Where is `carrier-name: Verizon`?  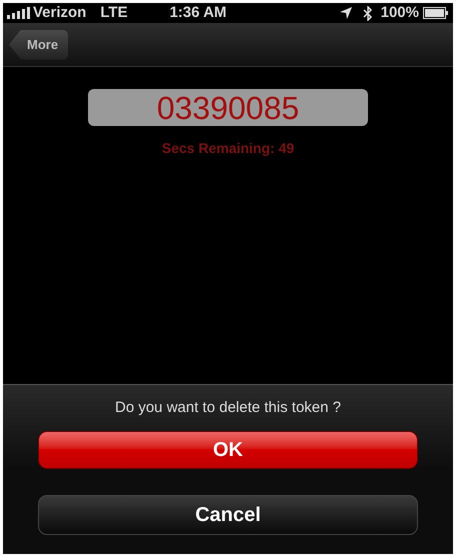 carrier-name: Verizon is located at coordinates (59, 13).